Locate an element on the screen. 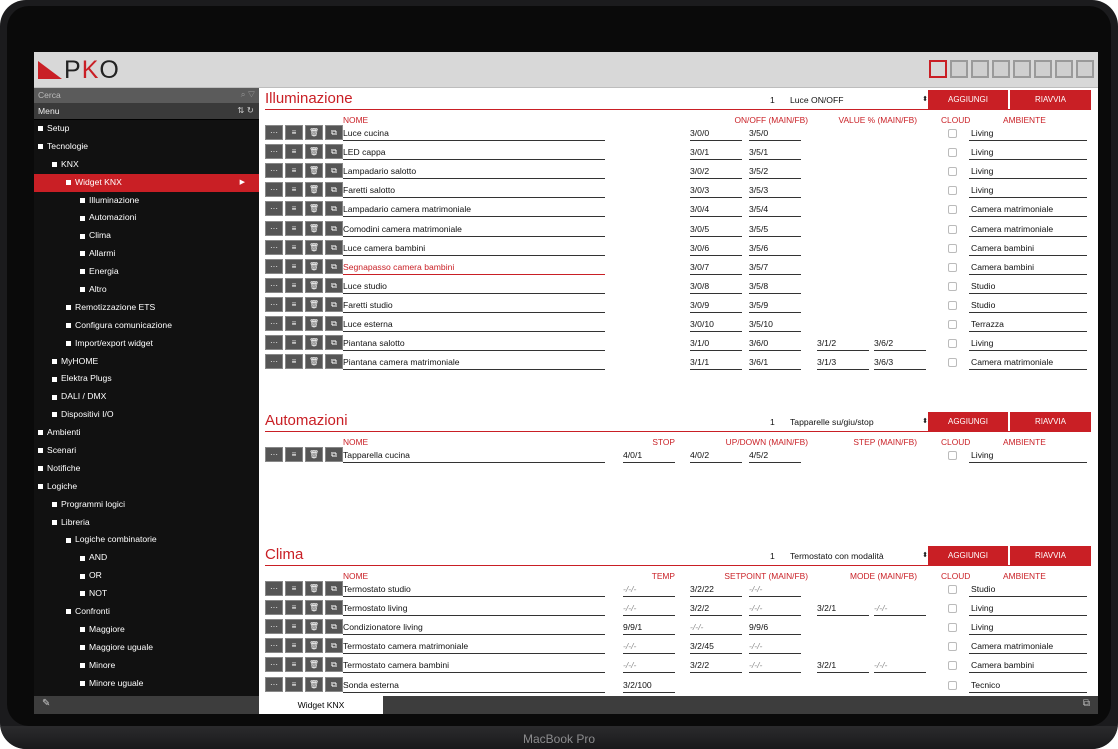  cell-value: 3/5/5 is located at coordinates (775, 230).